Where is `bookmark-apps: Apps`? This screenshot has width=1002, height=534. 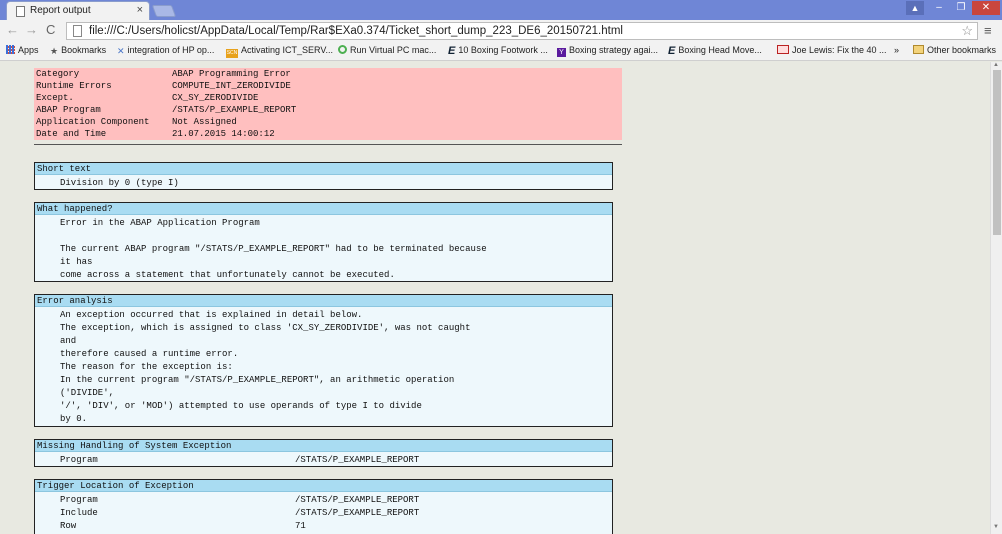
bookmark-apps: Apps is located at coordinates (22, 50).